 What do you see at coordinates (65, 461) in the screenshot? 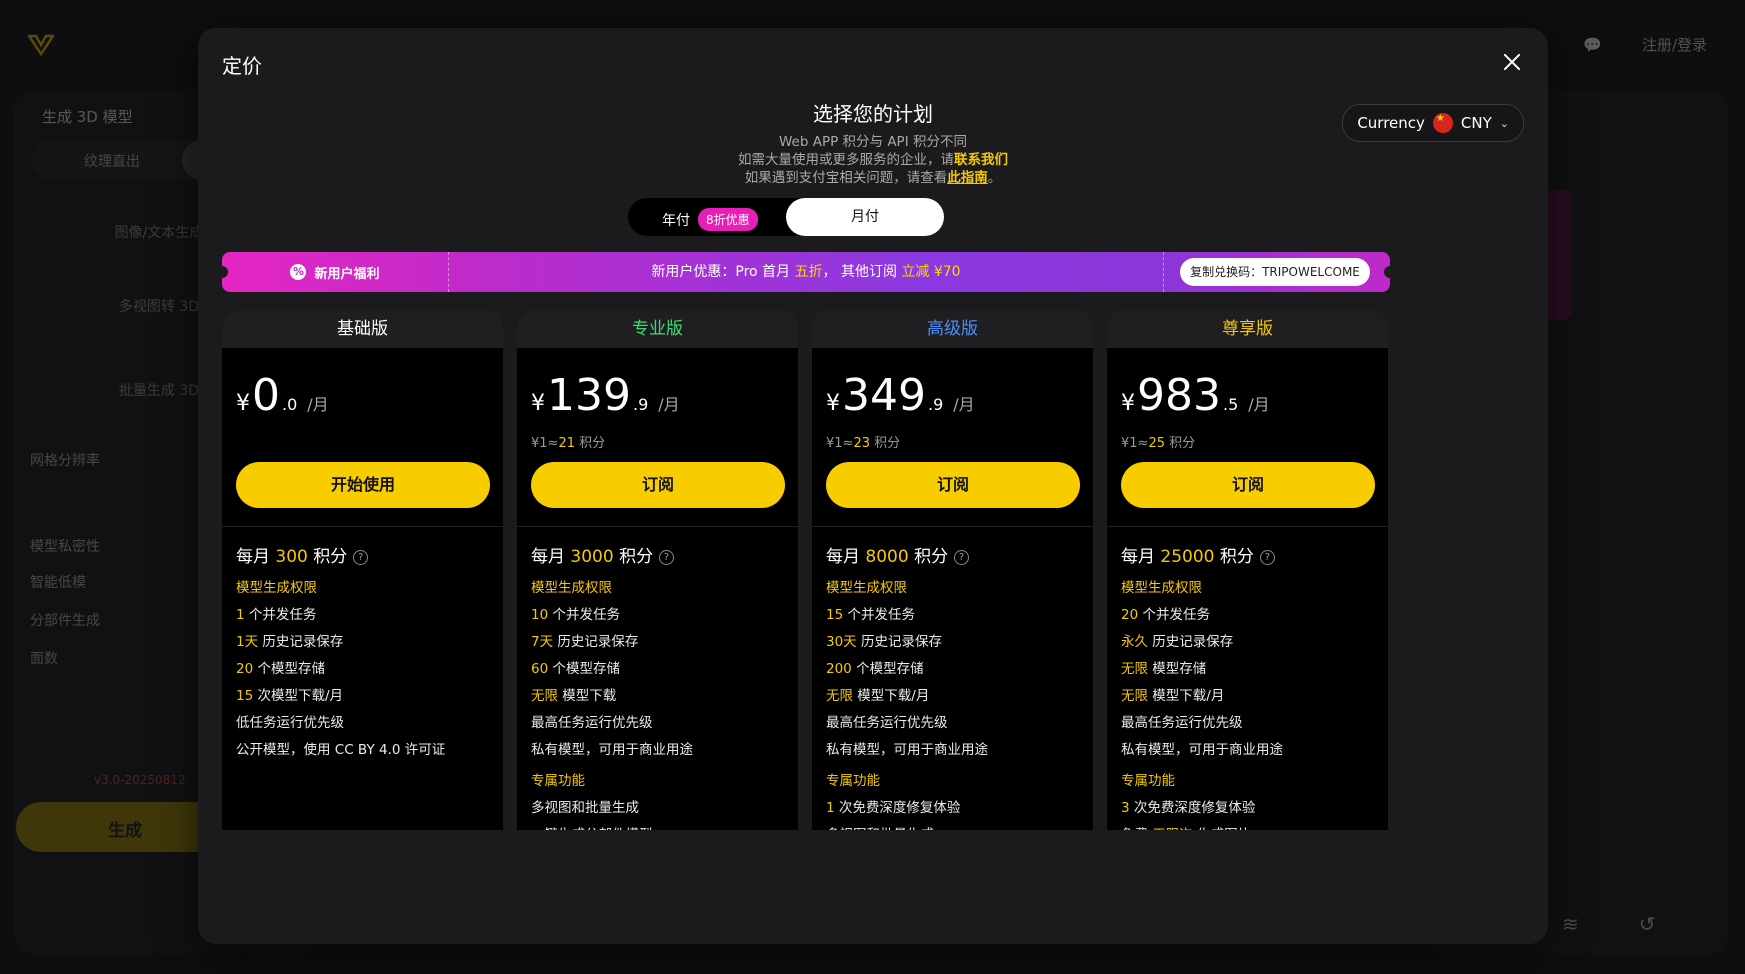
I see `mesh-resolution-label: 网格分辨率` at bounding box center [65, 461].